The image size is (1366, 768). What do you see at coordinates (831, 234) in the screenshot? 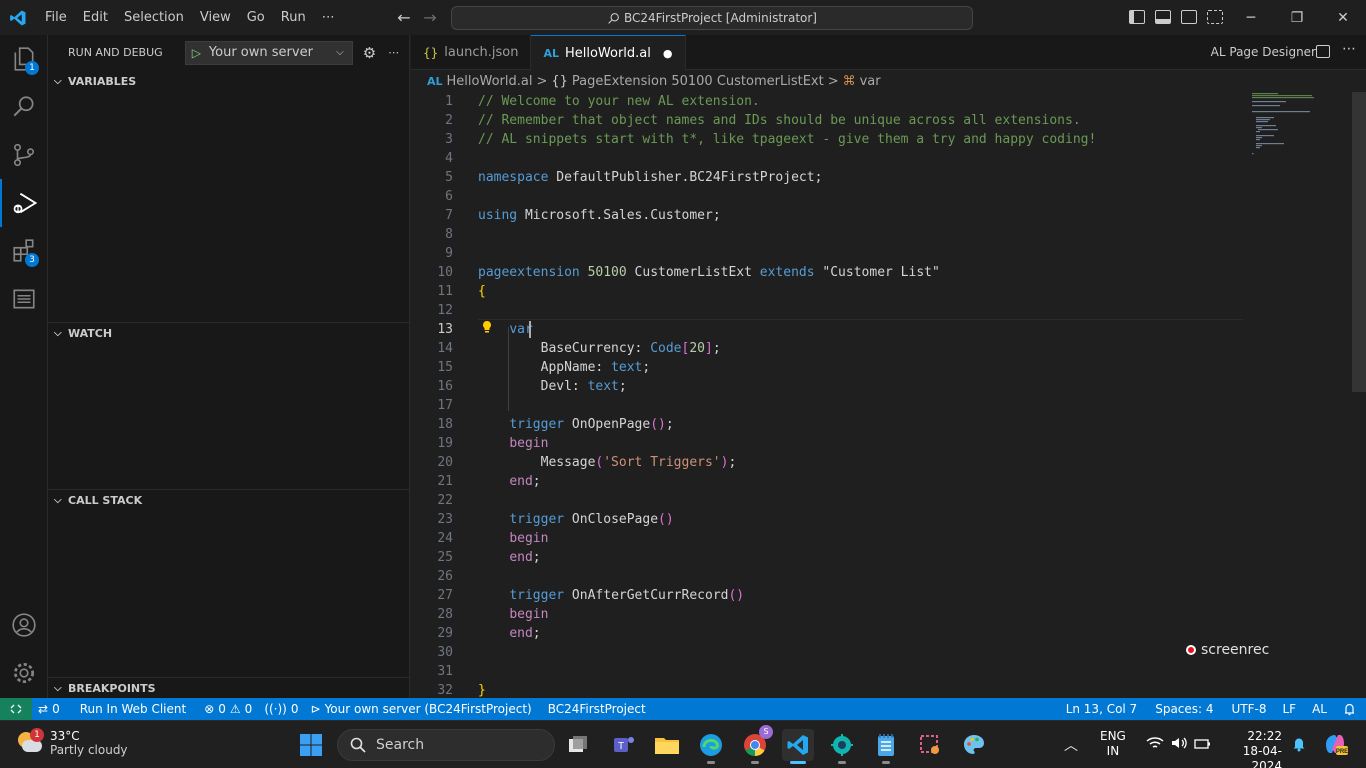
I see `code-line: 8` at bounding box center [831, 234].